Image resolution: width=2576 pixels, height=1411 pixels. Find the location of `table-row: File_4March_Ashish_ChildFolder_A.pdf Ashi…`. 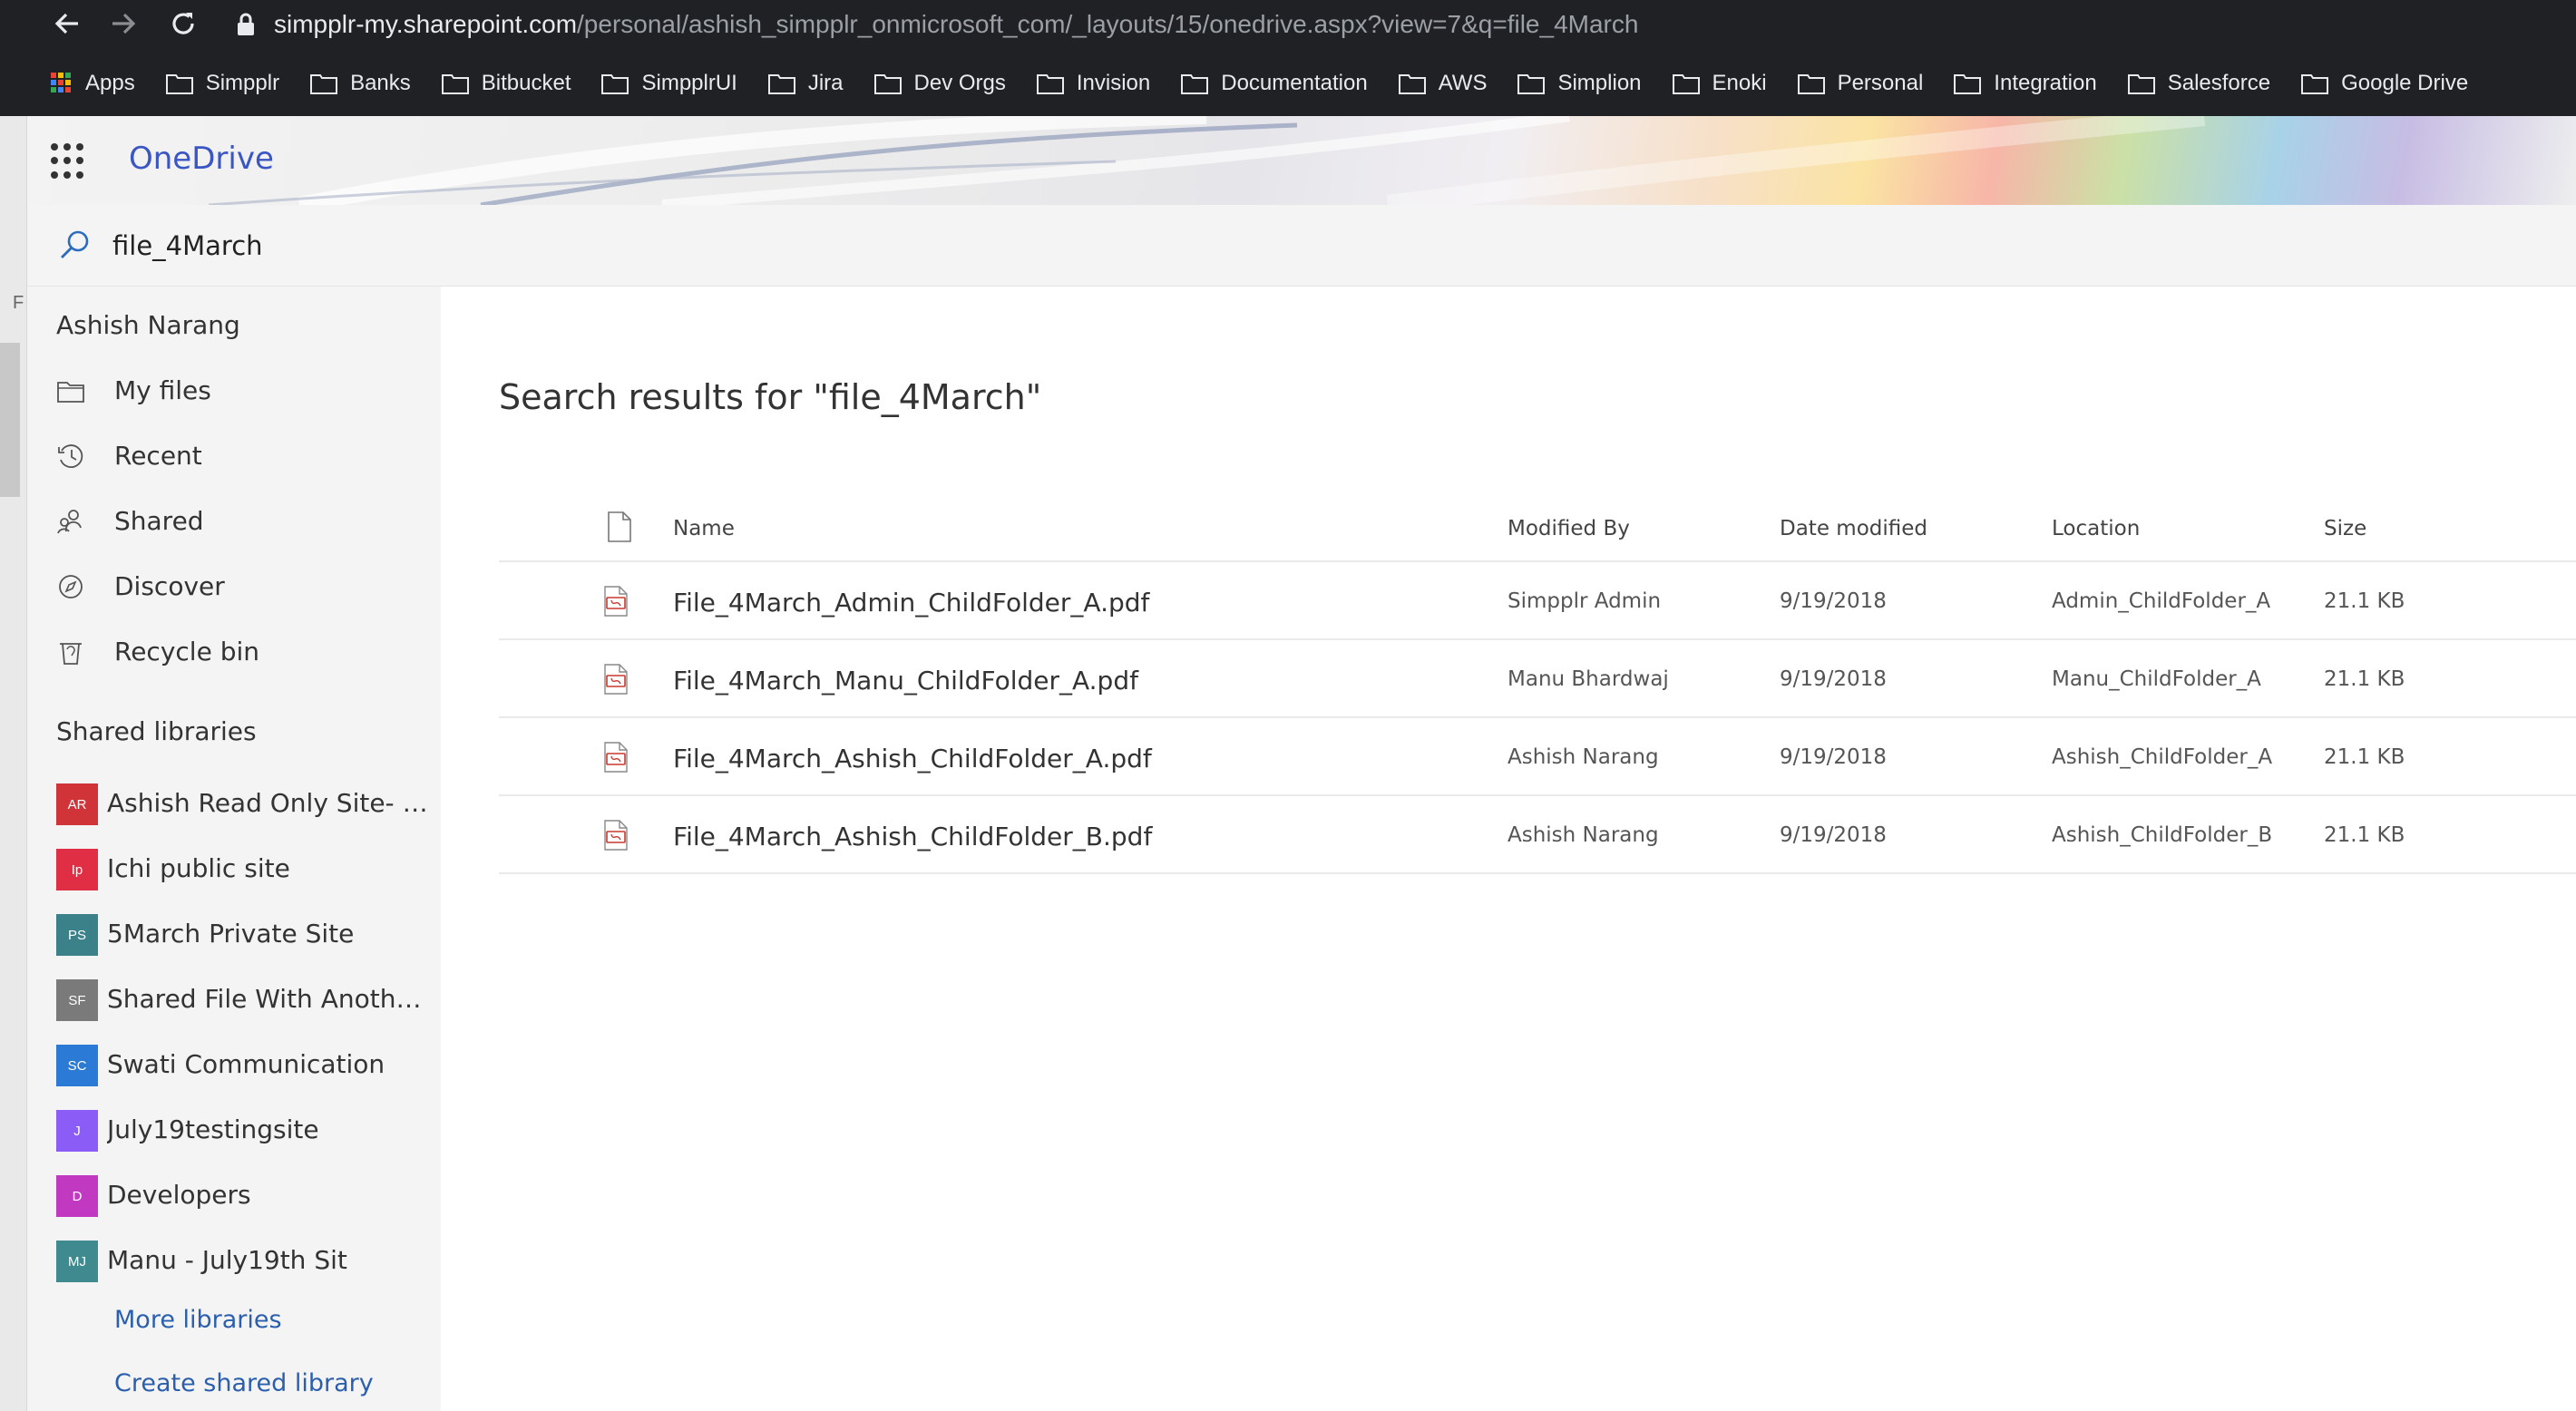

table-row: File_4March_Ashish_ChildFolder_A.pdf Ashi… is located at coordinates (1537, 757).